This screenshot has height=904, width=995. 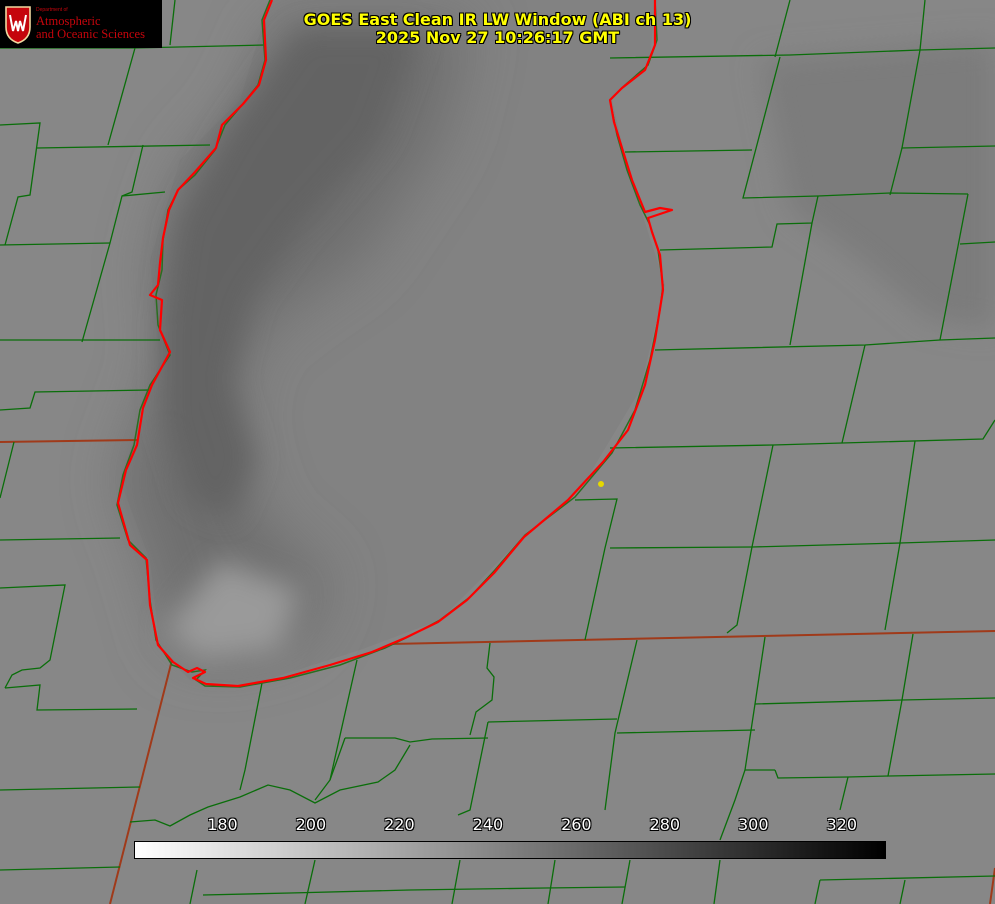 What do you see at coordinates (601, 484) in the screenshot?
I see `location-marker` at bounding box center [601, 484].